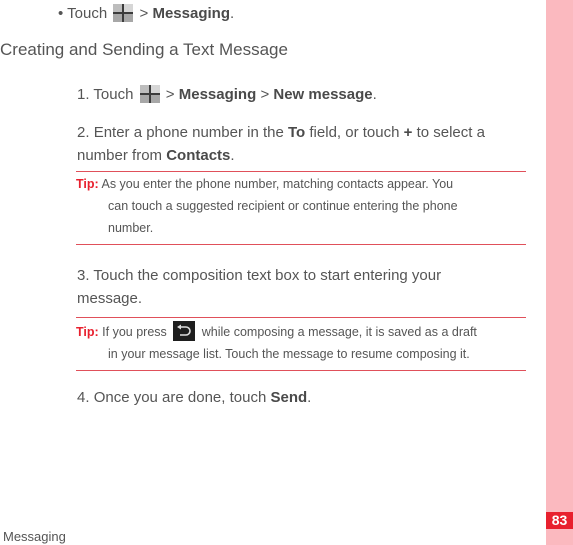 The image size is (573, 545). Describe the element at coordinates (198, 155) in the screenshot. I see `bold-term: Contacts` at that location.